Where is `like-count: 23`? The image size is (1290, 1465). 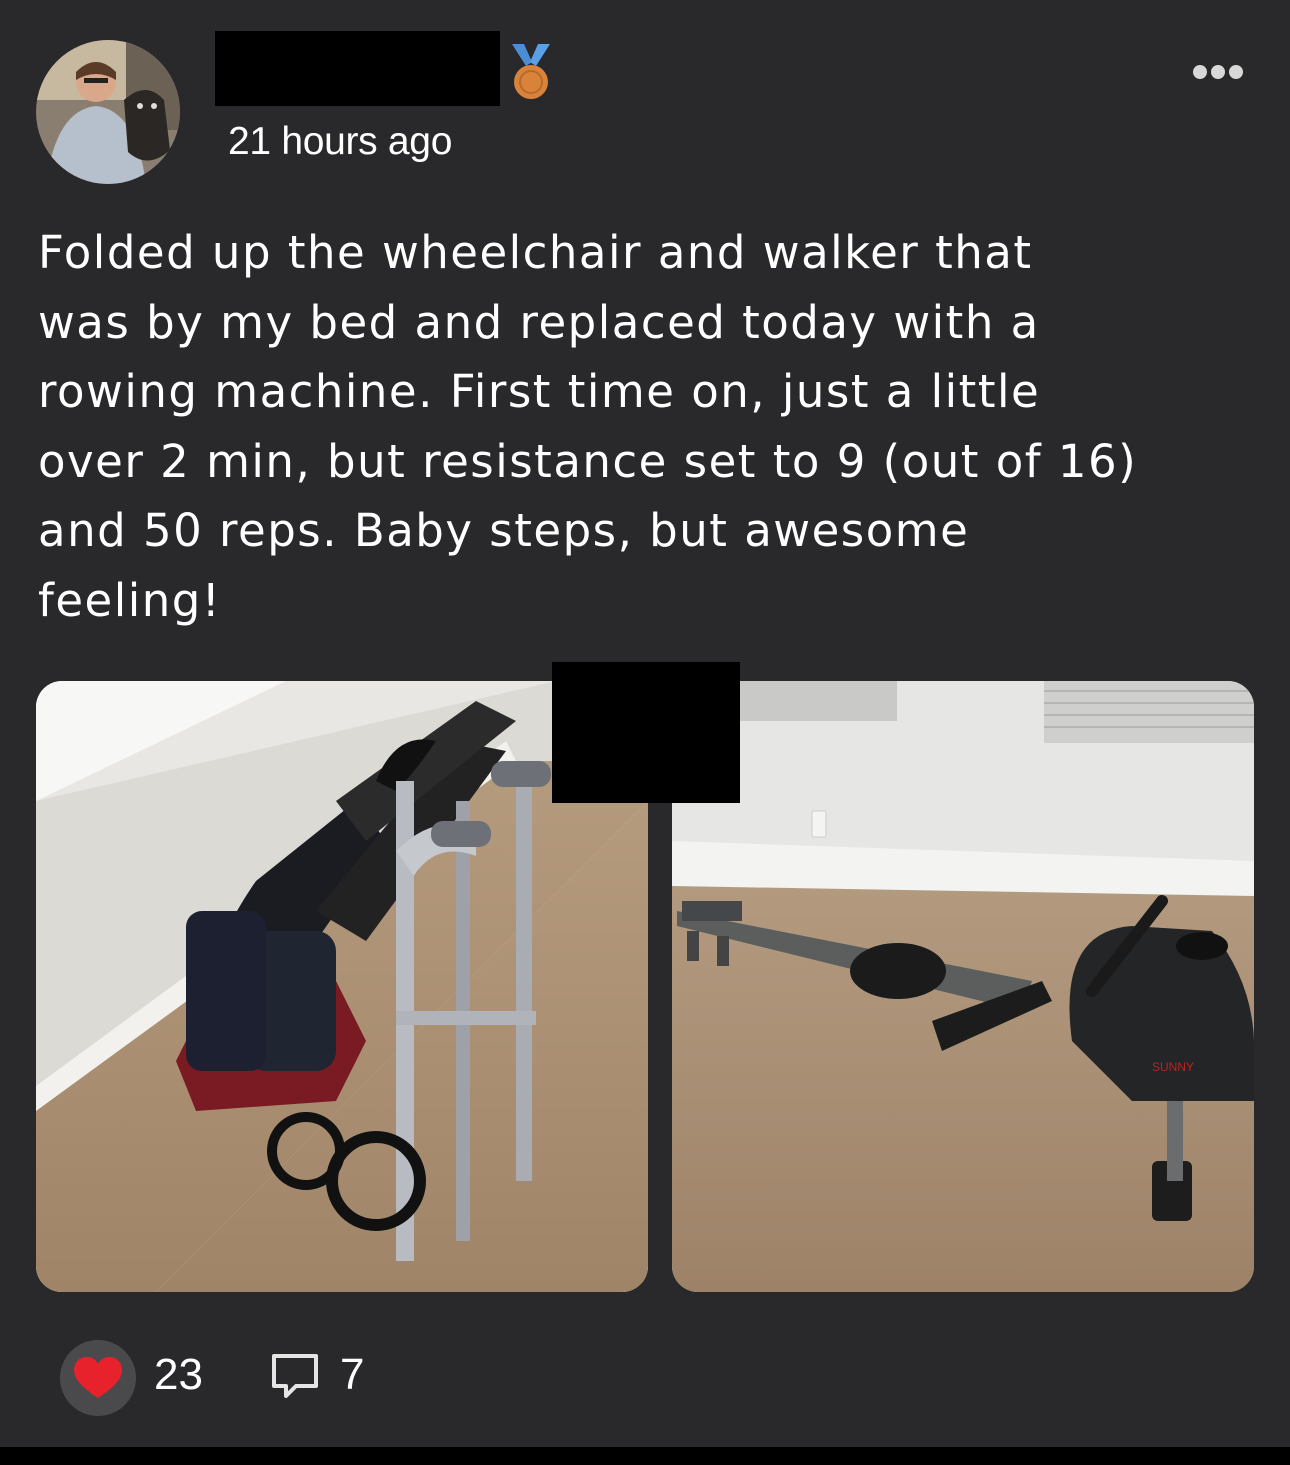 like-count: 23 is located at coordinates (178, 1374).